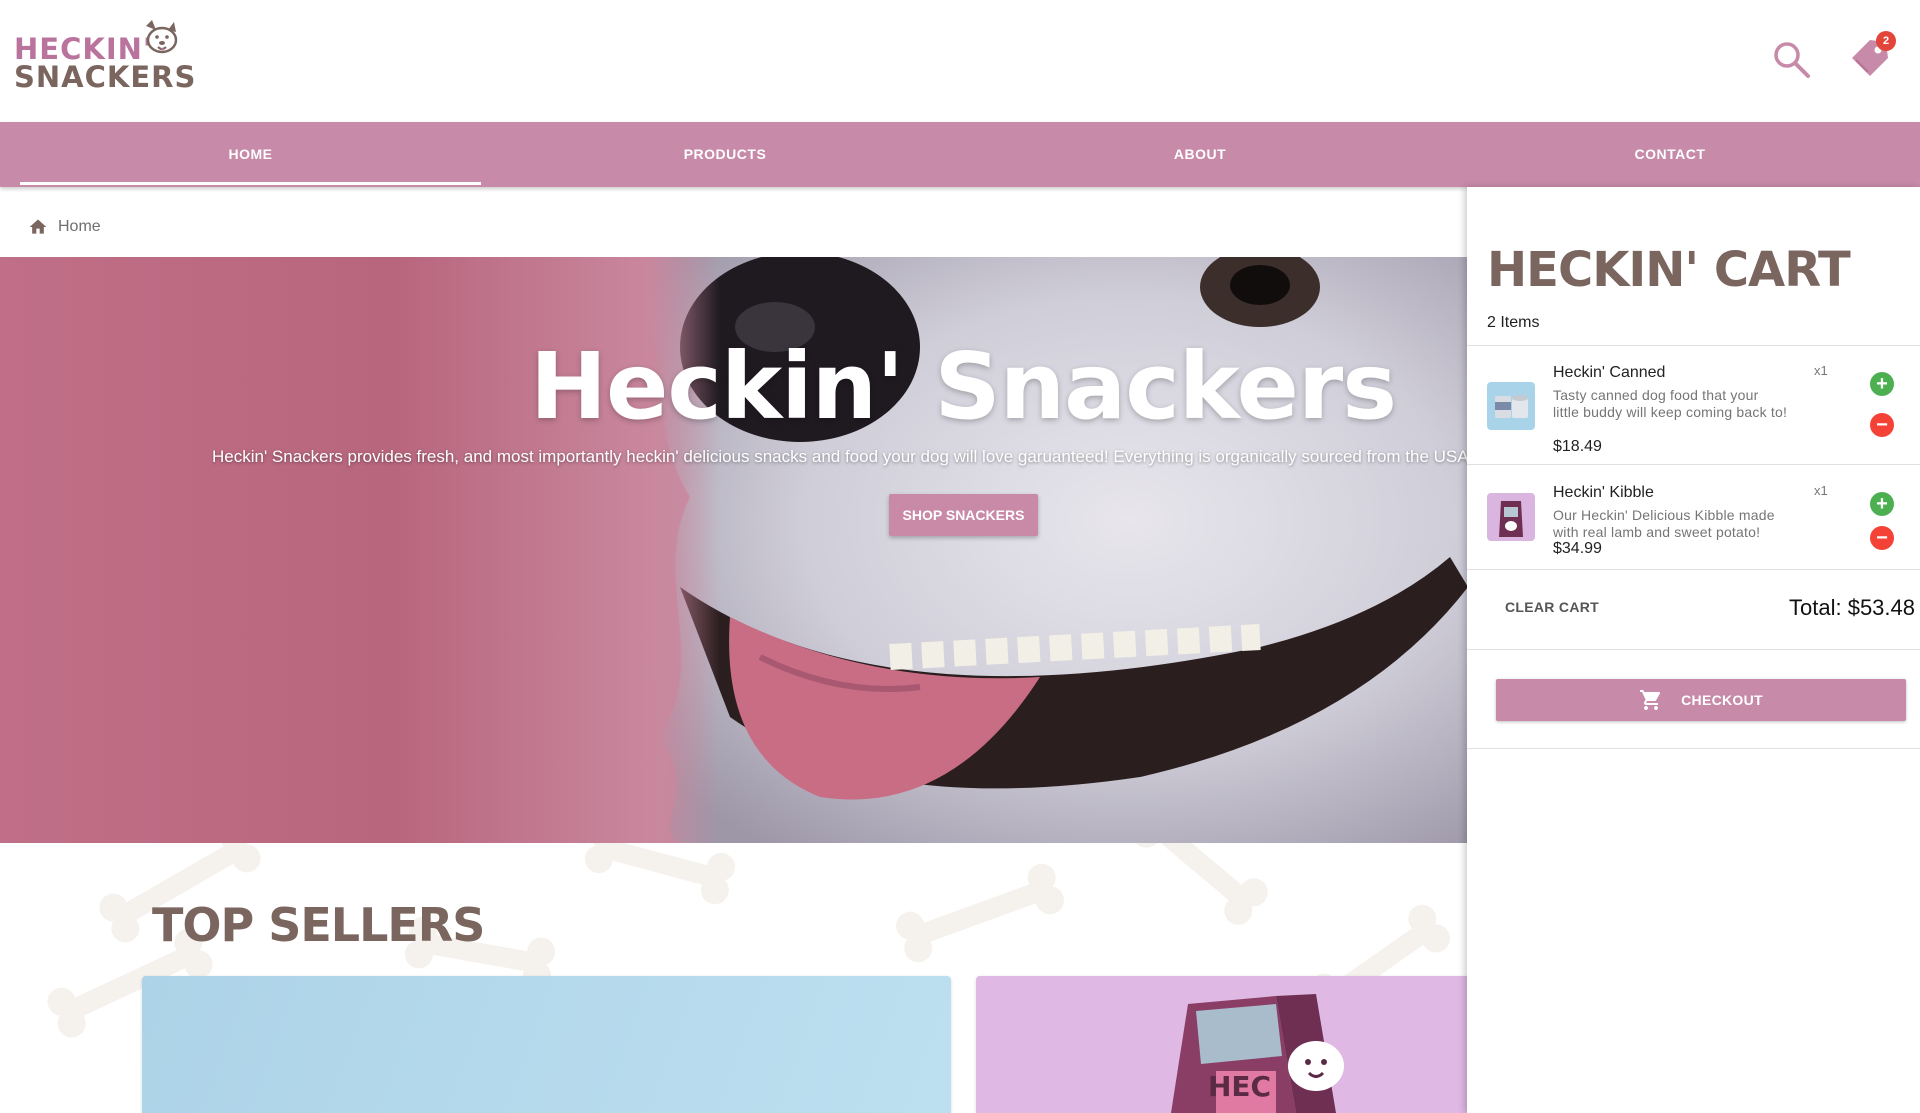 Image resolution: width=1920 pixels, height=1113 pixels. Describe the element at coordinates (1792, 60) in the screenshot. I see `search-icon` at that location.